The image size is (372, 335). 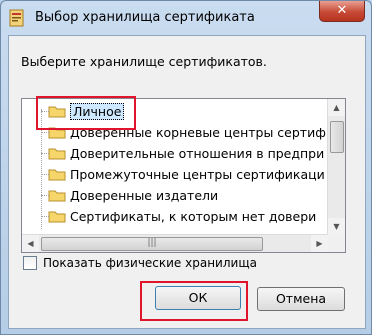 What do you see at coordinates (197, 153) in the screenshot?
I see `tree-item-label: Доверительные отношения в предпри` at bounding box center [197, 153].